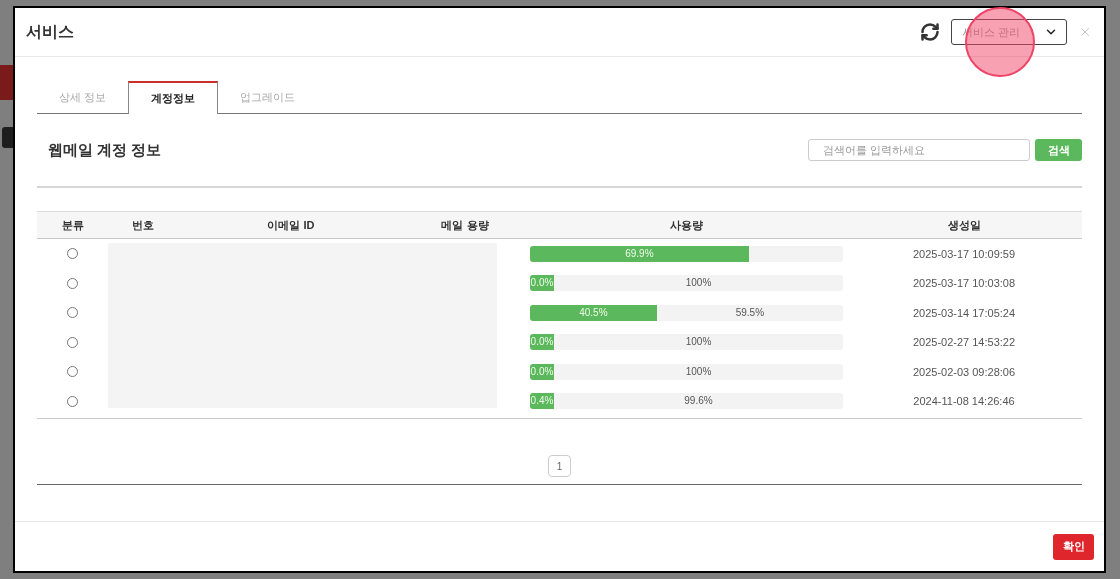 This screenshot has height=579, width=1120. Describe the element at coordinates (83, 97) in the screenshot. I see `tab: 상세 정보` at that location.